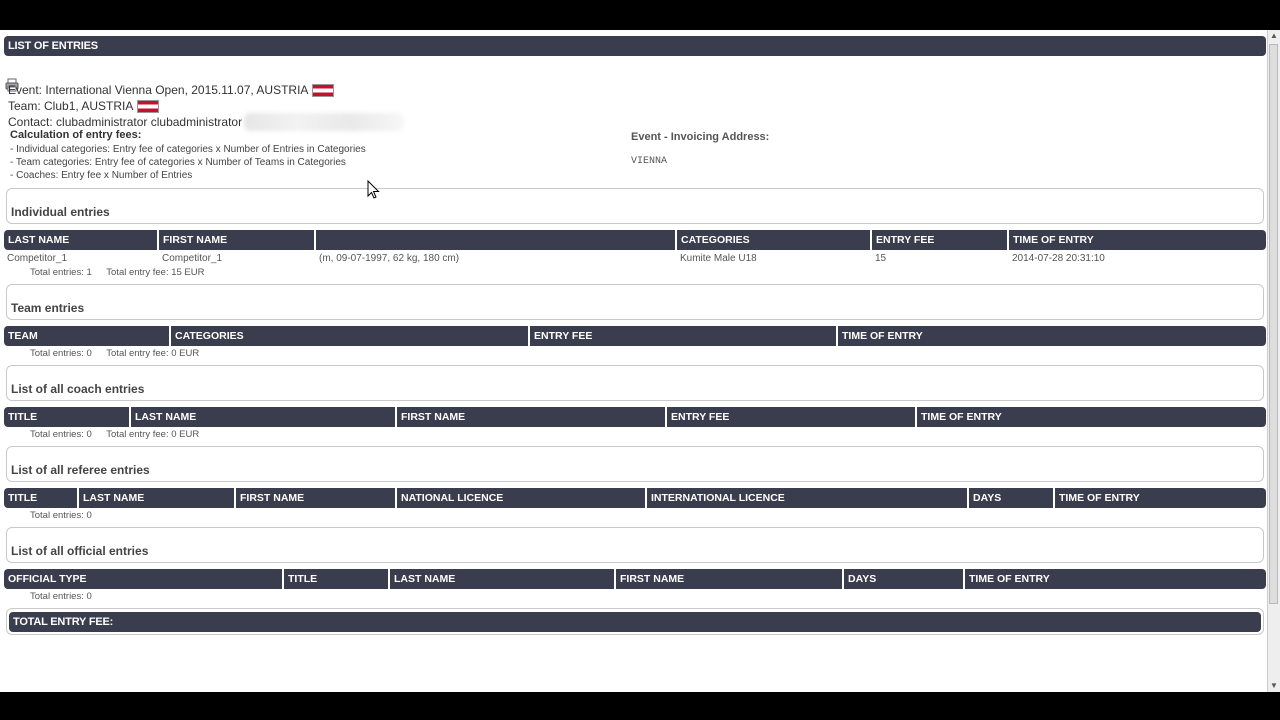  Describe the element at coordinates (496, 240) in the screenshot. I see `col-details` at that location.